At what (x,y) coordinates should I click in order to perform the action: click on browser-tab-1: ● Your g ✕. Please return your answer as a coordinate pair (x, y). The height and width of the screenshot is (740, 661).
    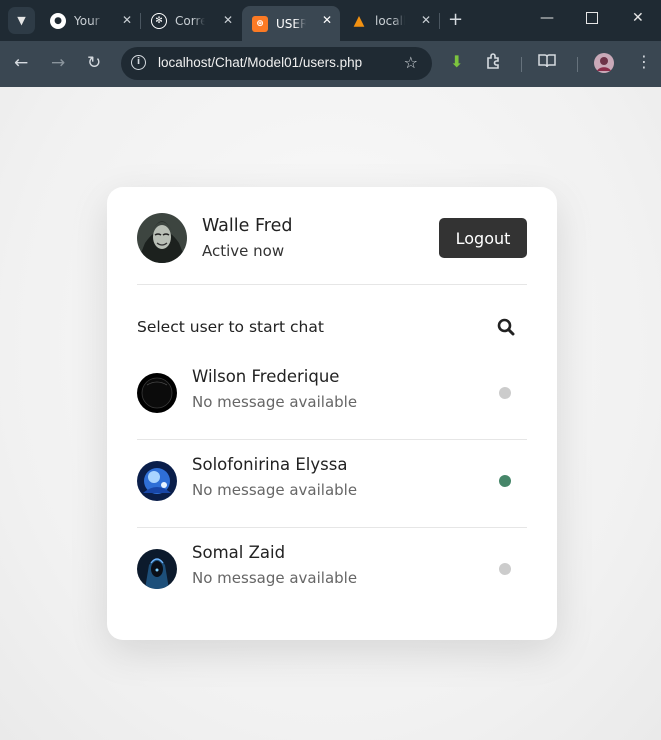
    Looking at the image, I should click on (90, 20).